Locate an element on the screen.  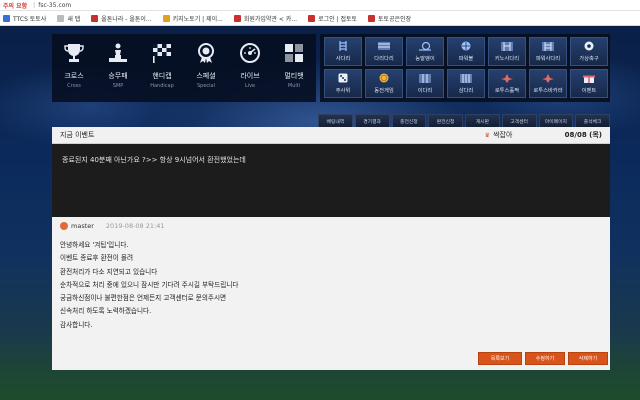
admin-avatar-icon is located at coordinates (64, 226).